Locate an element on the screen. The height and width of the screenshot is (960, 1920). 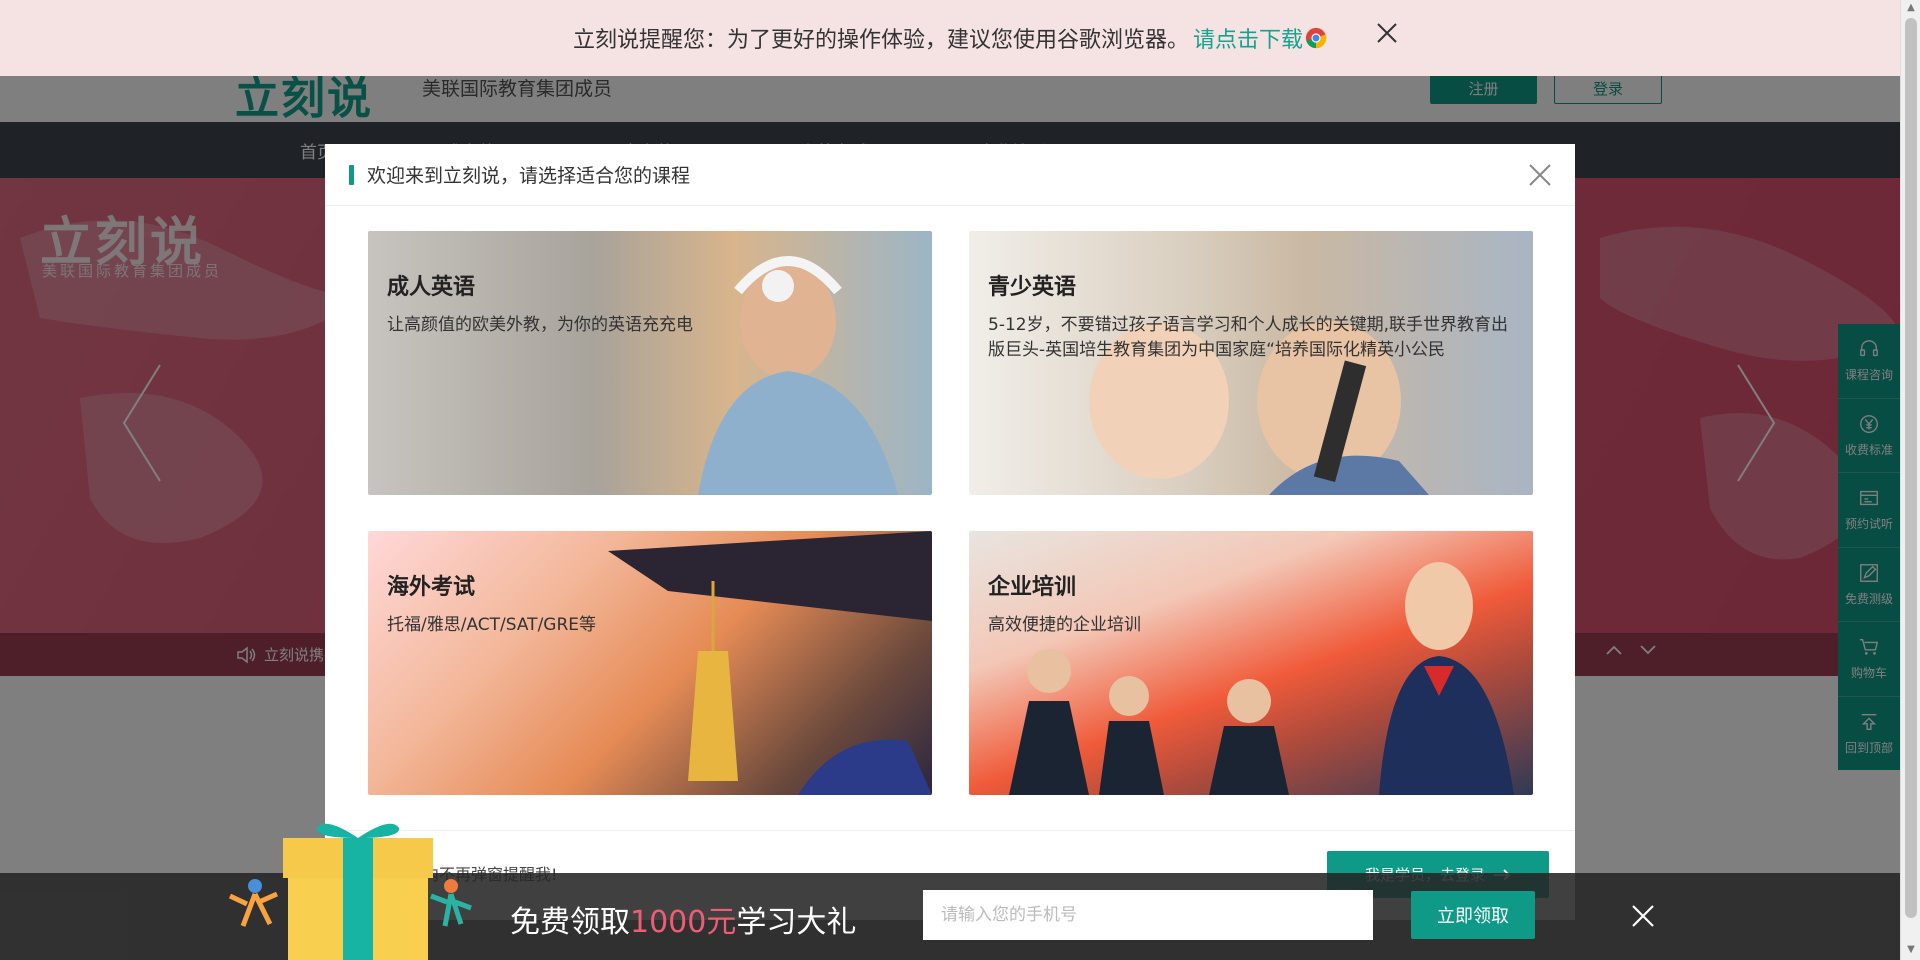
modal-close-icon is located at coordinates (1540, 175).